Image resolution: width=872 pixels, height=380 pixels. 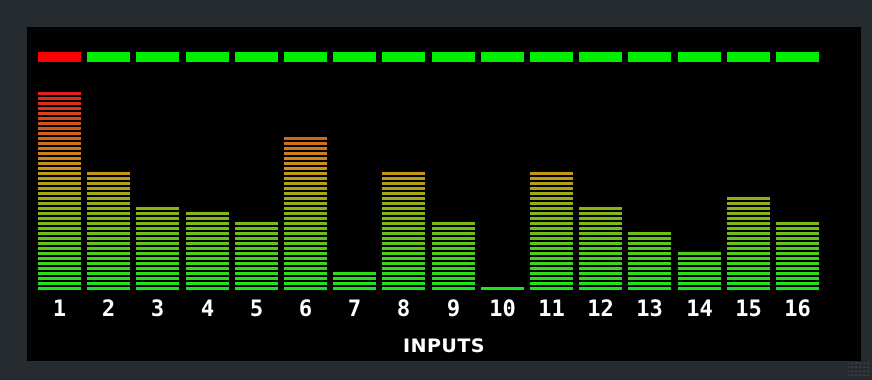 I want to click on resize-grip-icon, so click(x=859, y=369).